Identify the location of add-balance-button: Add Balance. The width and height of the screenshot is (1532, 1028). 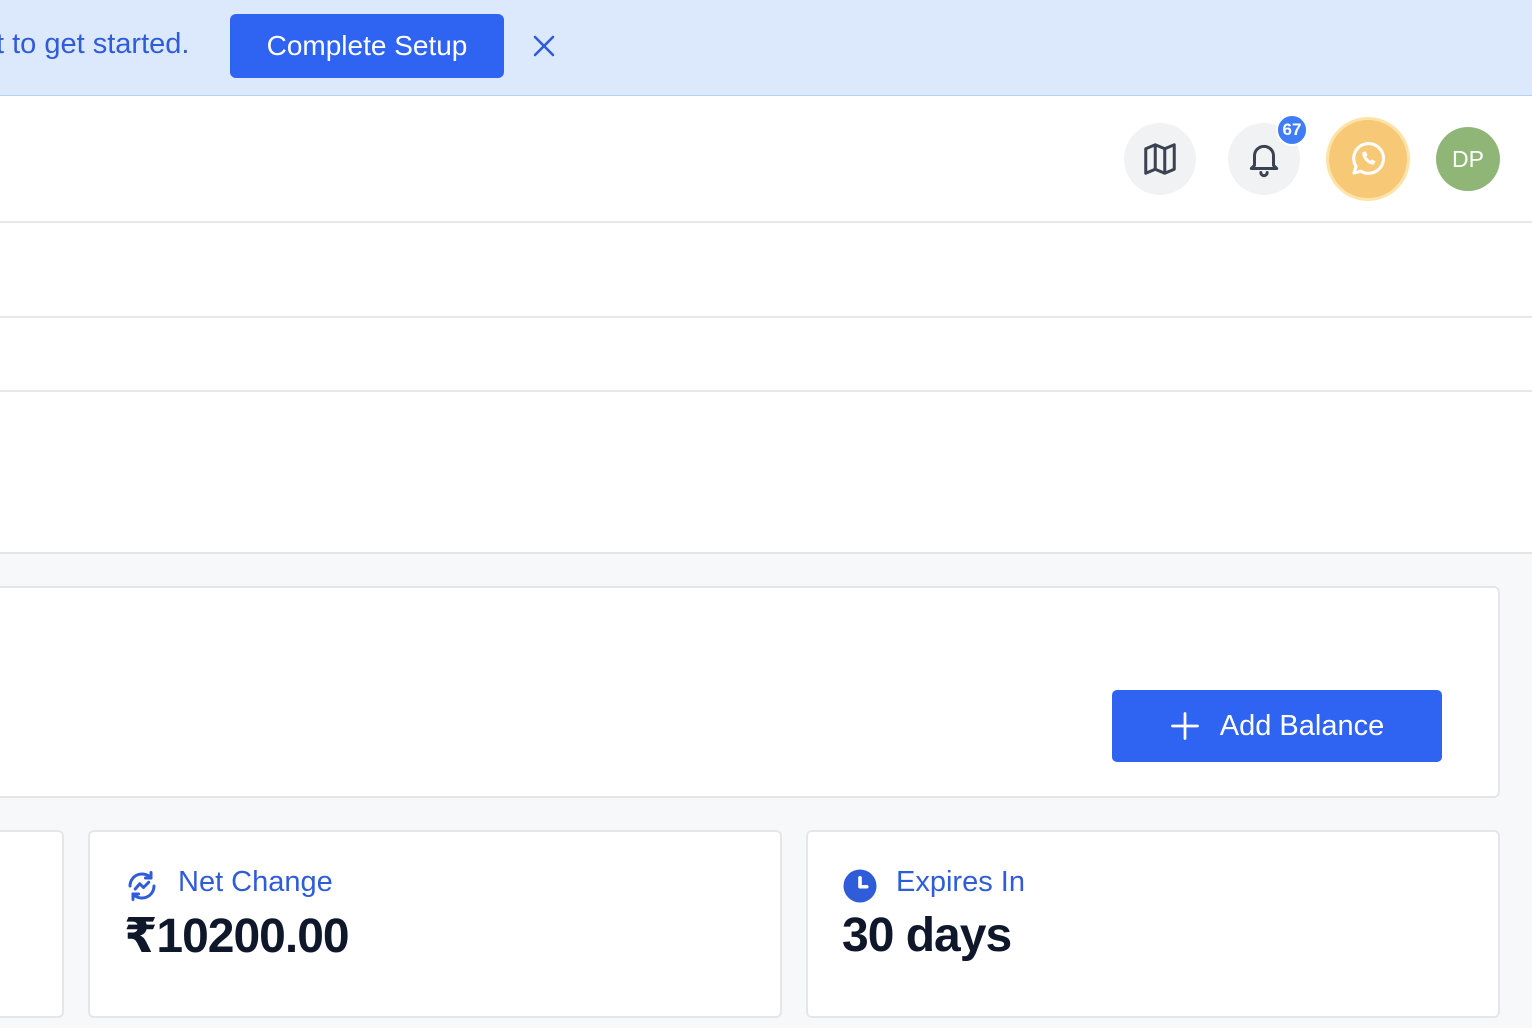
(1277, 726).